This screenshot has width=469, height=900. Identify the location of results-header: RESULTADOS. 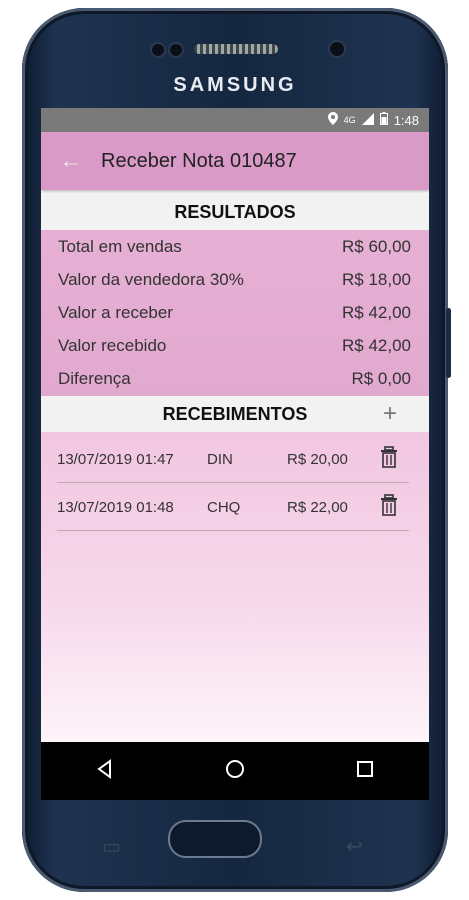
(235, 212).